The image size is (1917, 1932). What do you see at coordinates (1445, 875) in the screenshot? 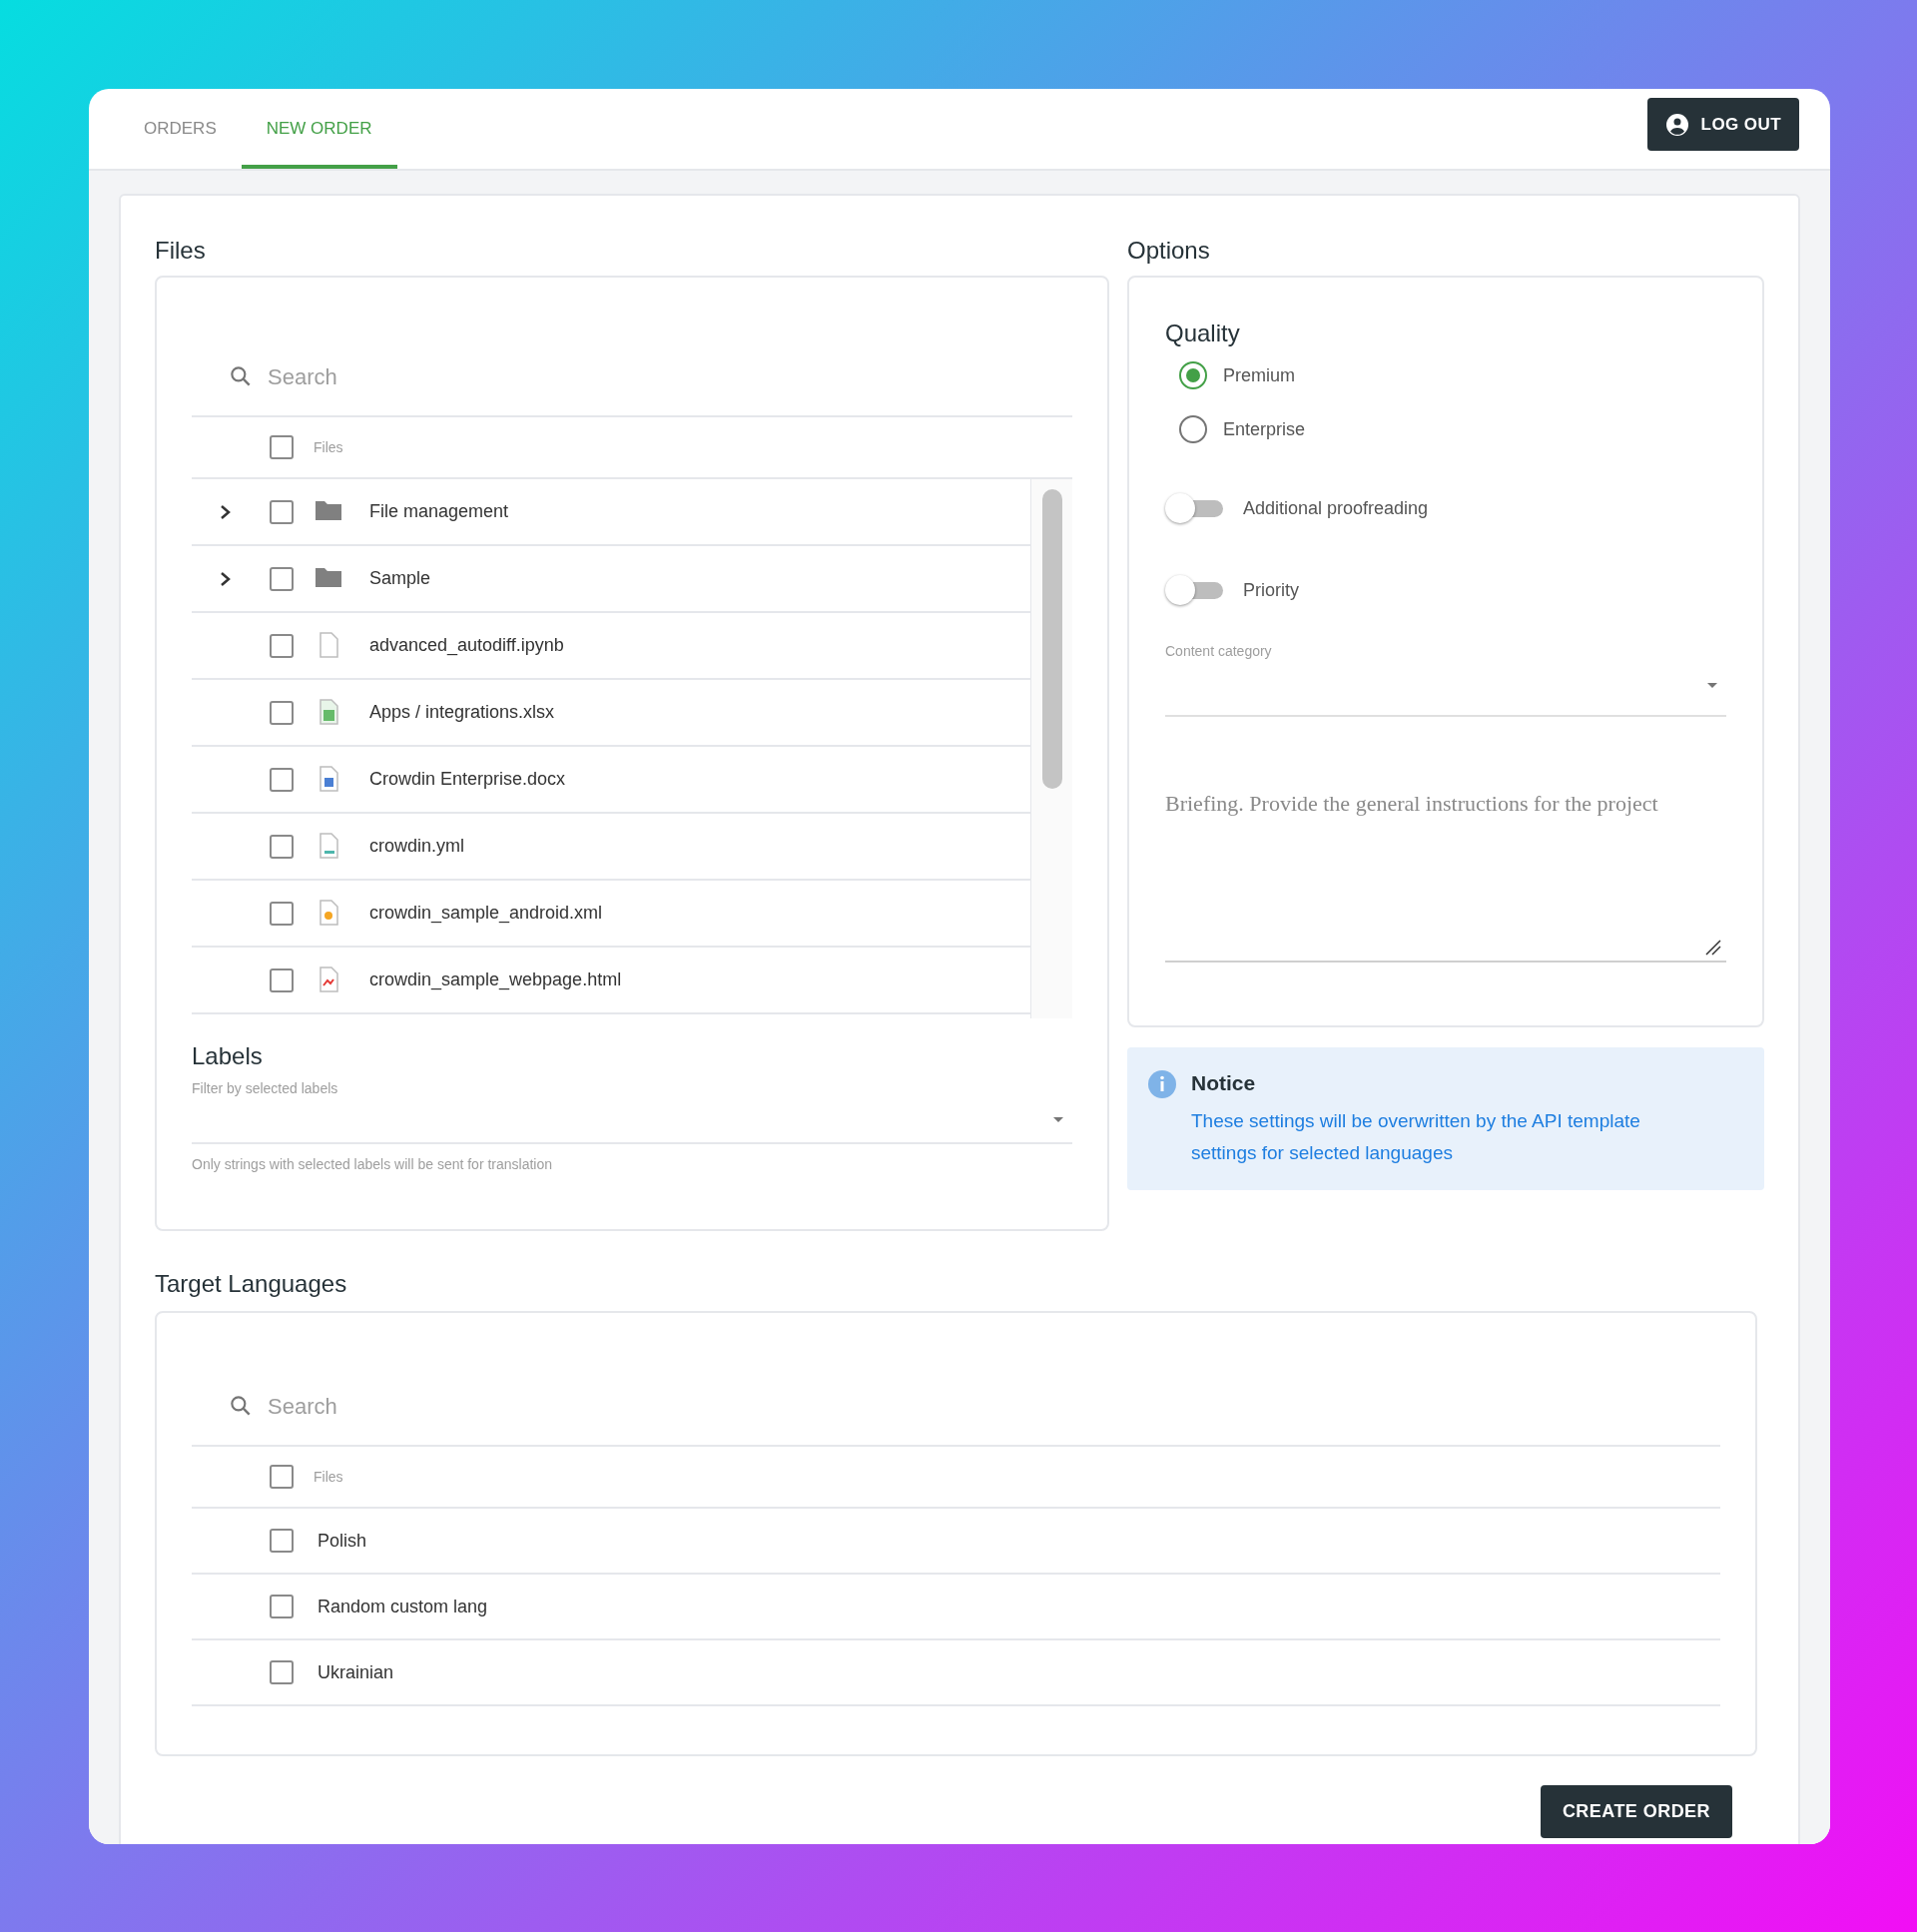
I see `briefing-textarea: Briefing. Provide the general instructions for the project` at bounding box center [1445, 875].